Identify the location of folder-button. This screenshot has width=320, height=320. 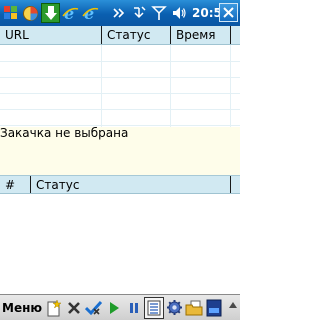
(194, 308).